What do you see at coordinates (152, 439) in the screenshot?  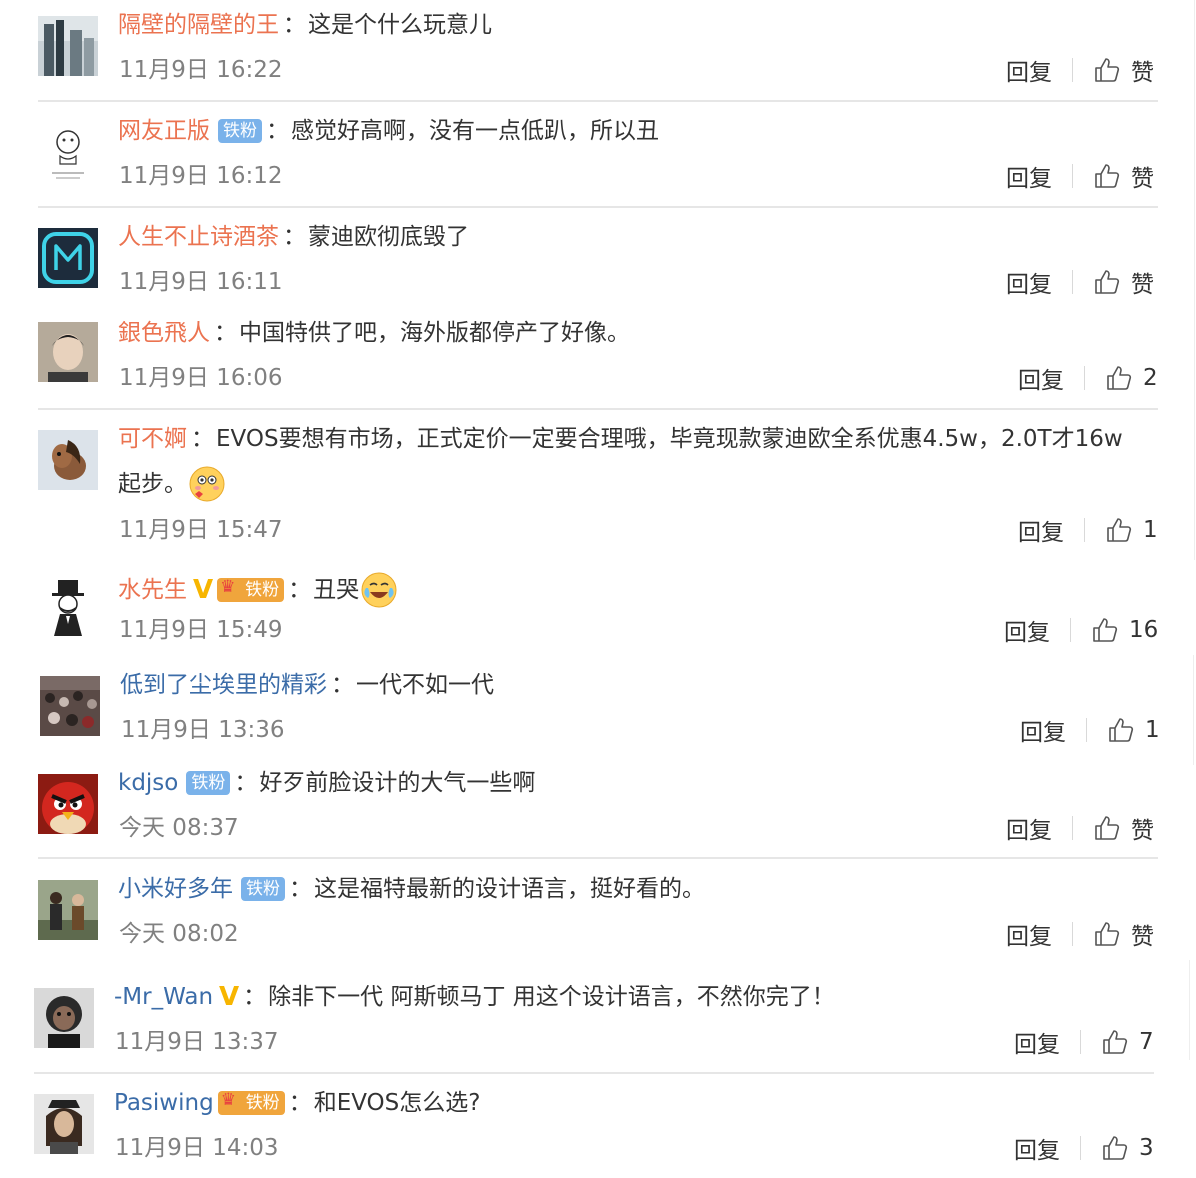 I see `username-link: 可不婀` at bounding box center [152, 439].